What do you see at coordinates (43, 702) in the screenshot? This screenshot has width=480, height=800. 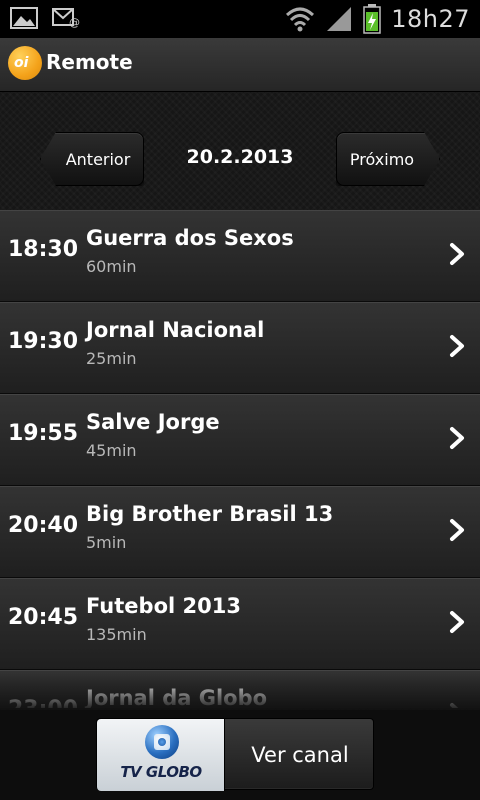 I see `program-time: 23:00` at bounding box center [43, 702].